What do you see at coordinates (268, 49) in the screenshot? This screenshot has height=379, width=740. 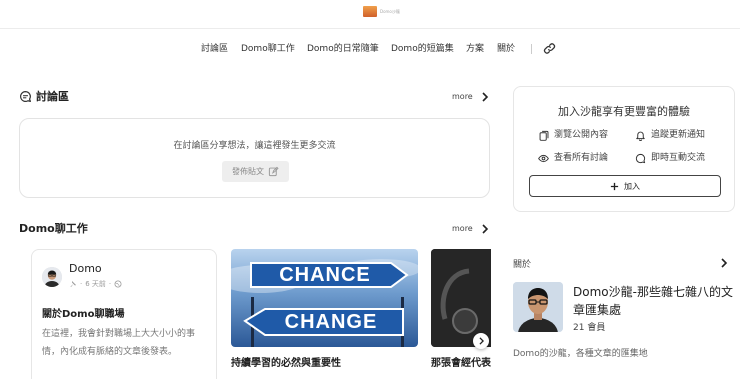 I see `nav-item-work: Domo聊工作` at bounding box center [268, 49].